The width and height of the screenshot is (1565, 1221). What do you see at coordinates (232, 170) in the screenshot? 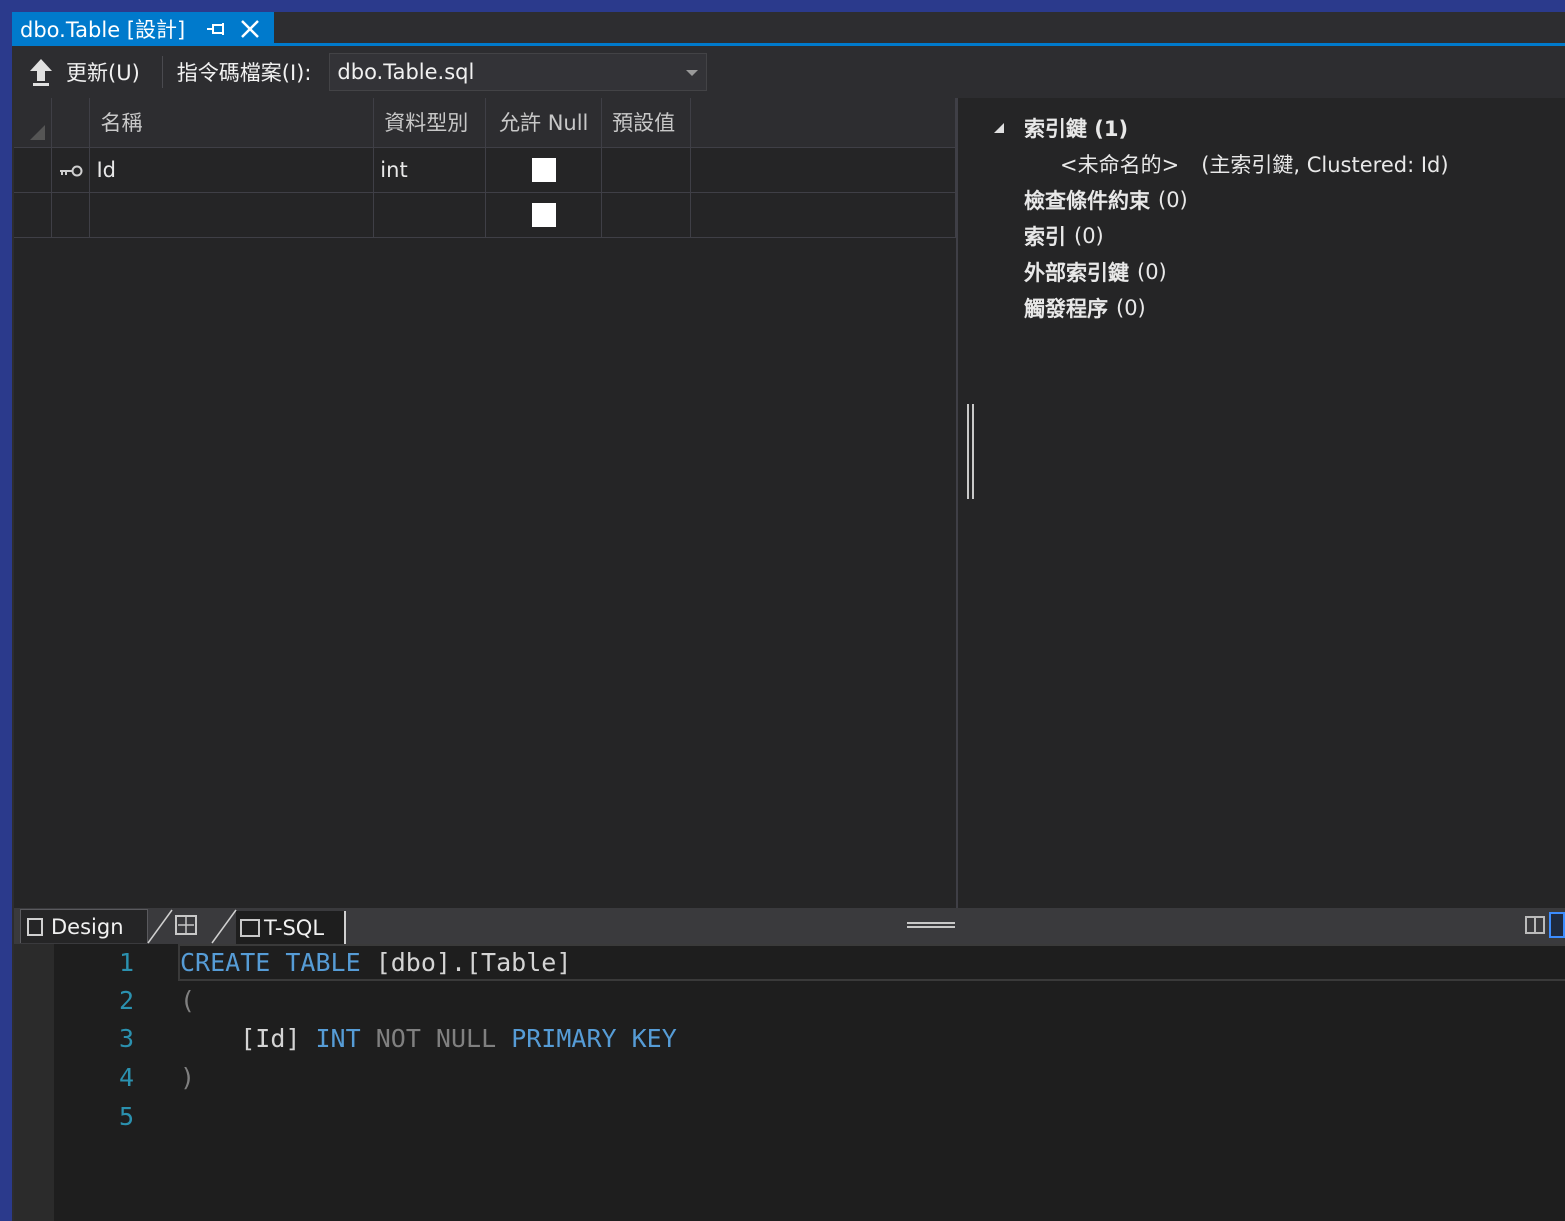
I see `cell-name: Id` at bounding box center [232, 170].